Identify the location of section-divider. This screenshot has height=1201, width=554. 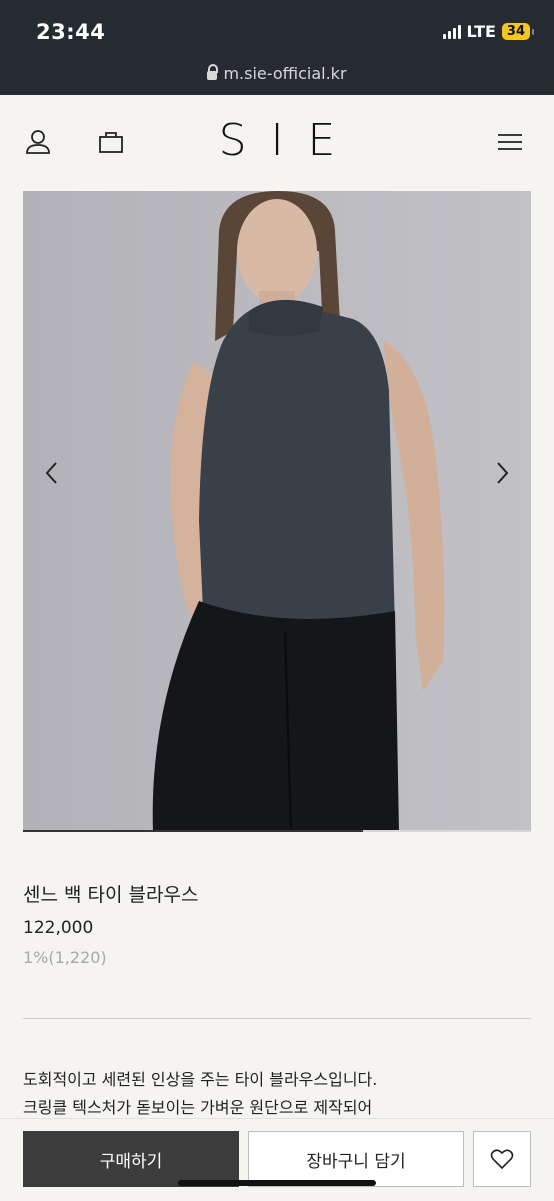
(277, 1018).